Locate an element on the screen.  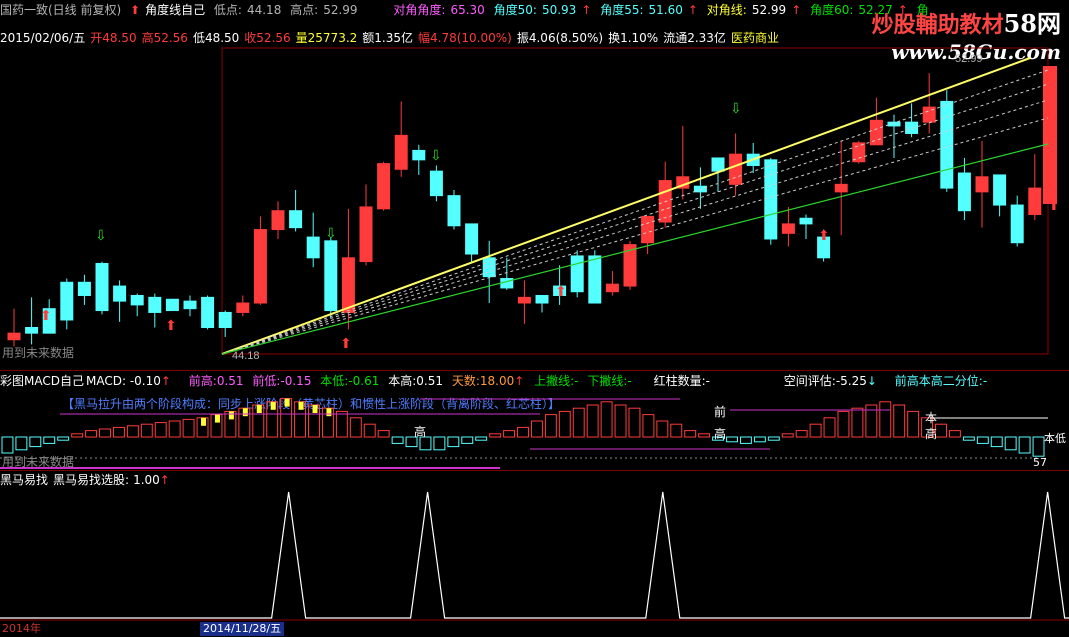
buy-arrow-icon: ⬆ is located at coordinates (1054, 206).